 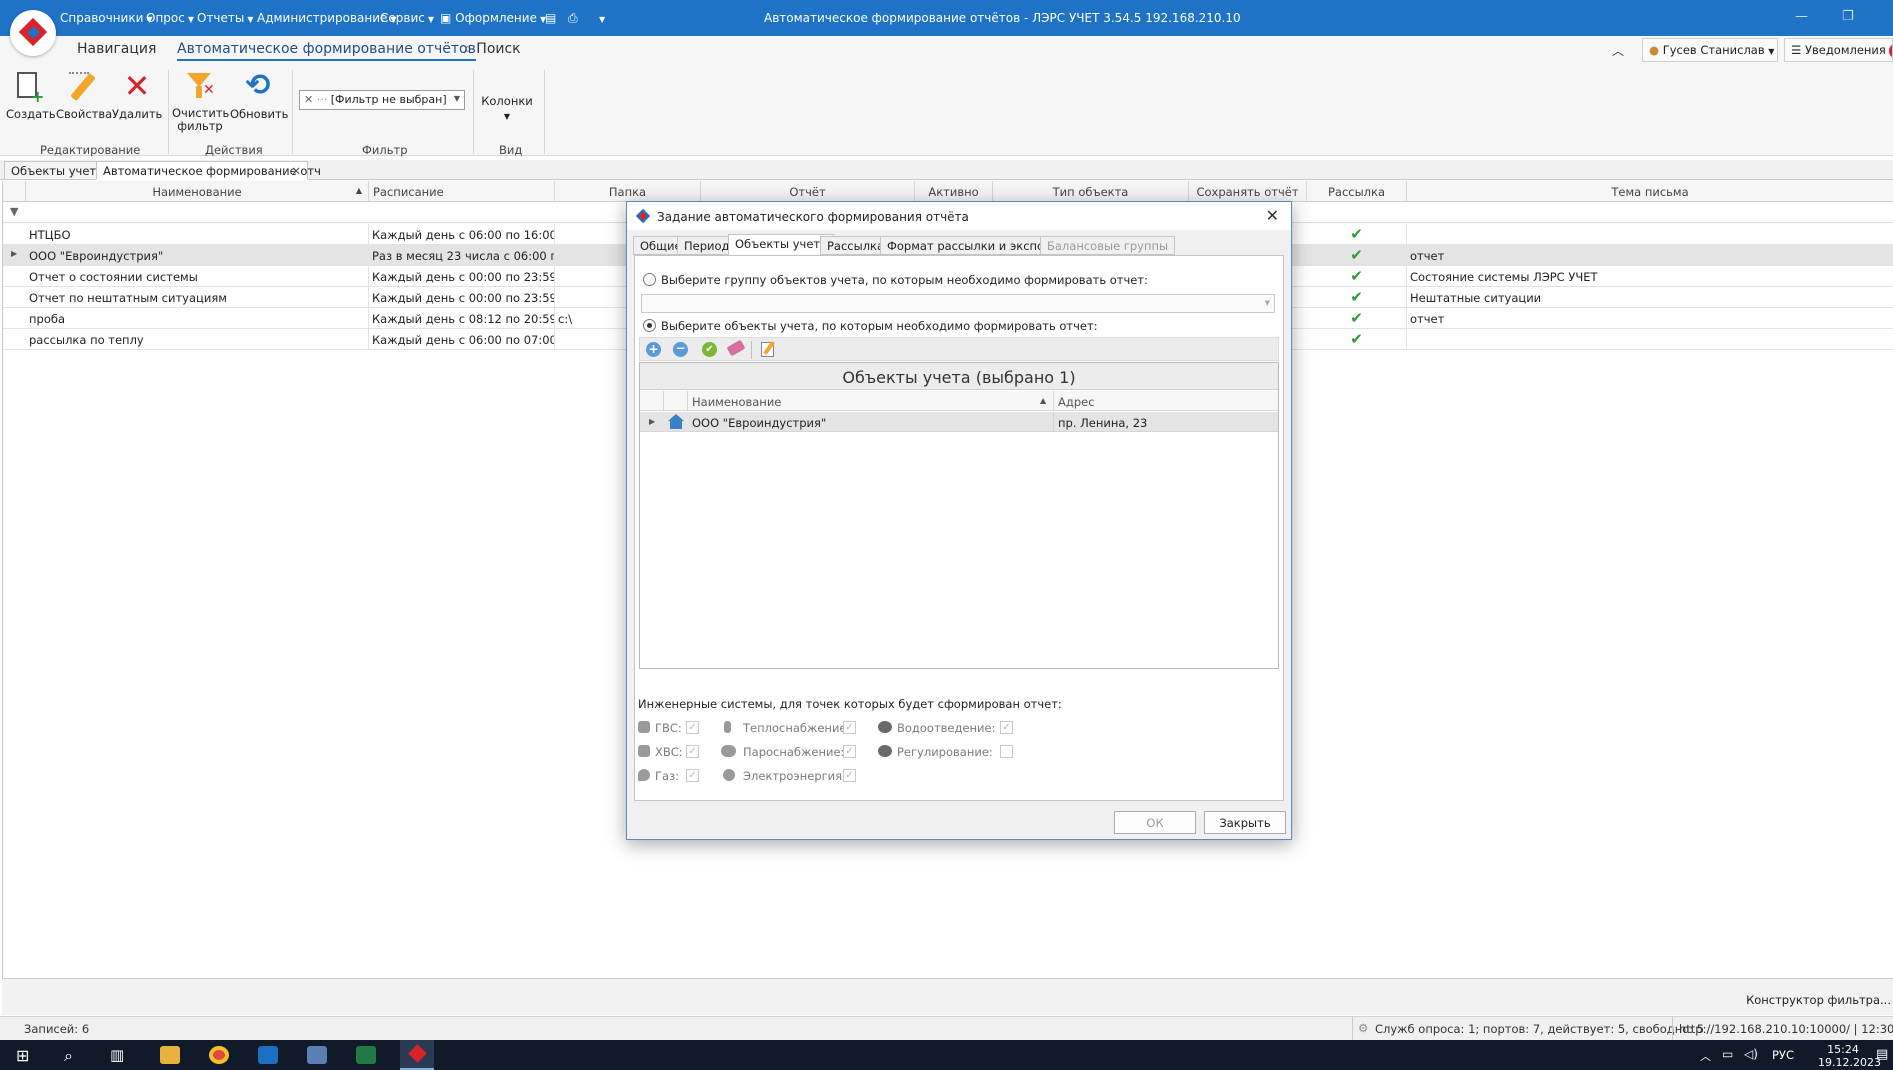 I want to click on action-center-icon: ▤, so click(x=1882, y=1054).